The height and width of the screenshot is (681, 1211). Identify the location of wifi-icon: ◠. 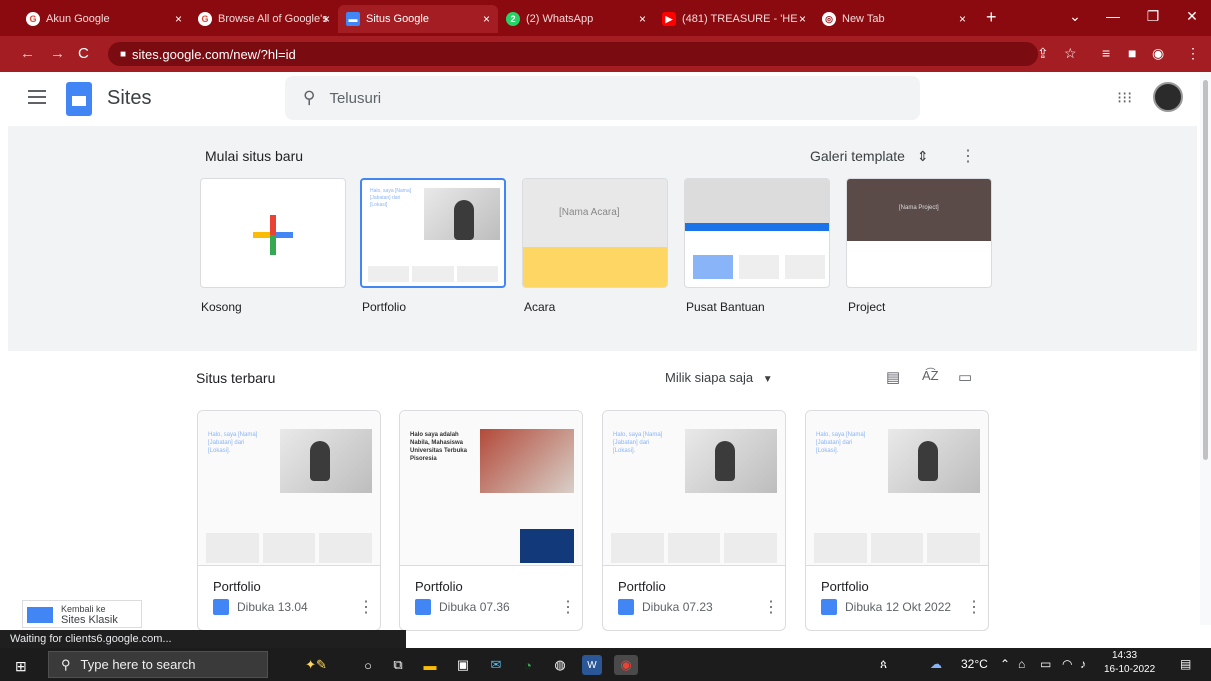
(1067, 664).